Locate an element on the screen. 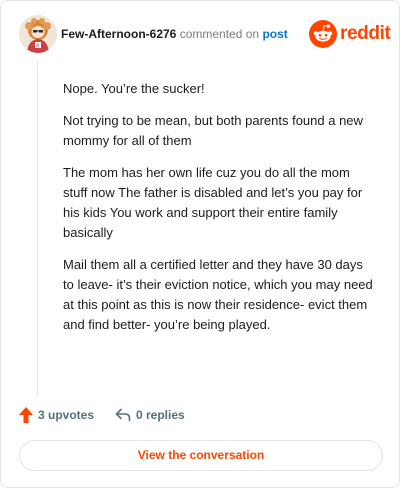 The height and width of the screenshot is (488, 400). reddit-wordmark: reddit is located at coordinates (365, 33).